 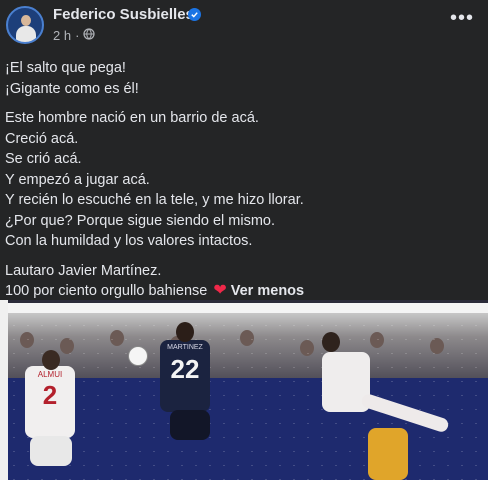 What do you see at coordinates (267, 291) in the screenshot?
I see `see-less-link: Ver menos` at bounding box center [267, 291].